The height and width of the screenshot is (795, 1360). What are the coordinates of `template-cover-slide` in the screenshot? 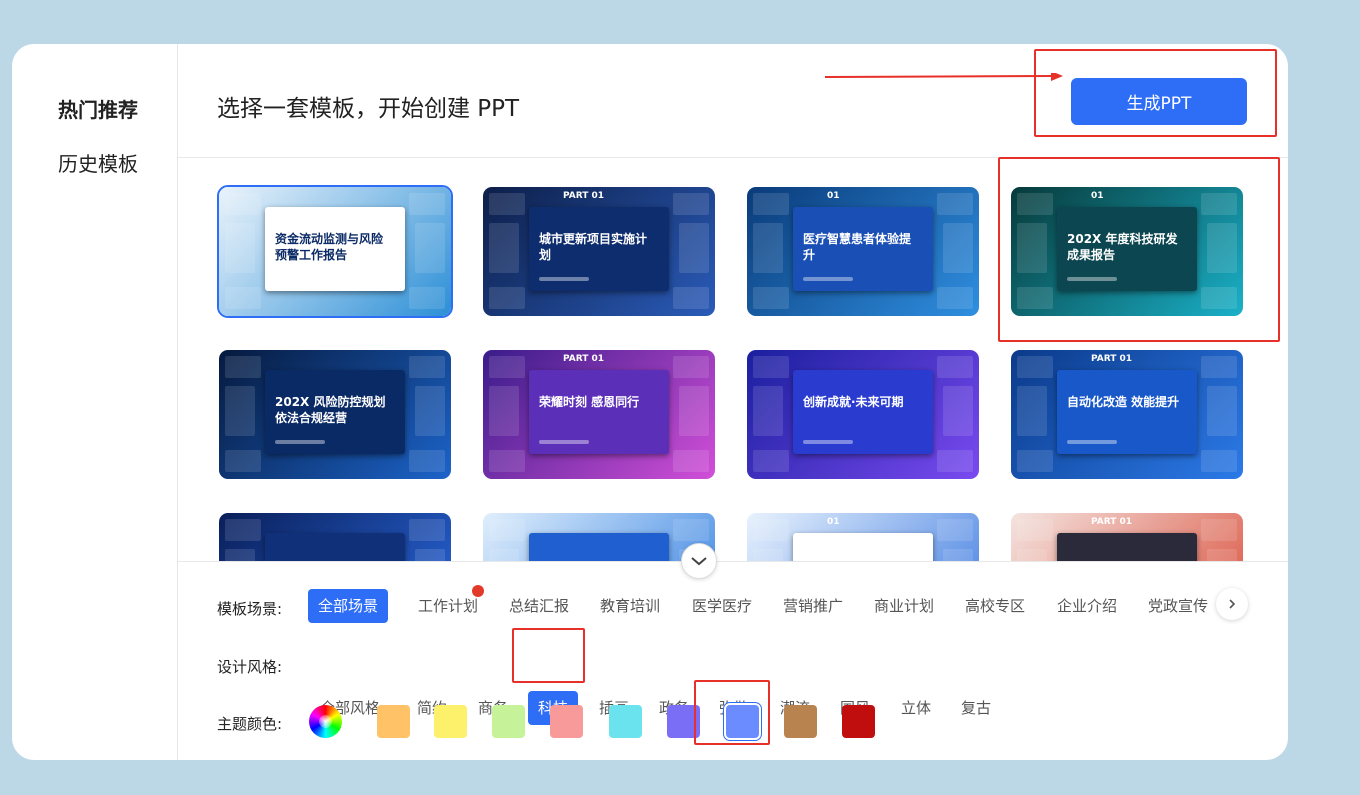 It's located at (335, 547).